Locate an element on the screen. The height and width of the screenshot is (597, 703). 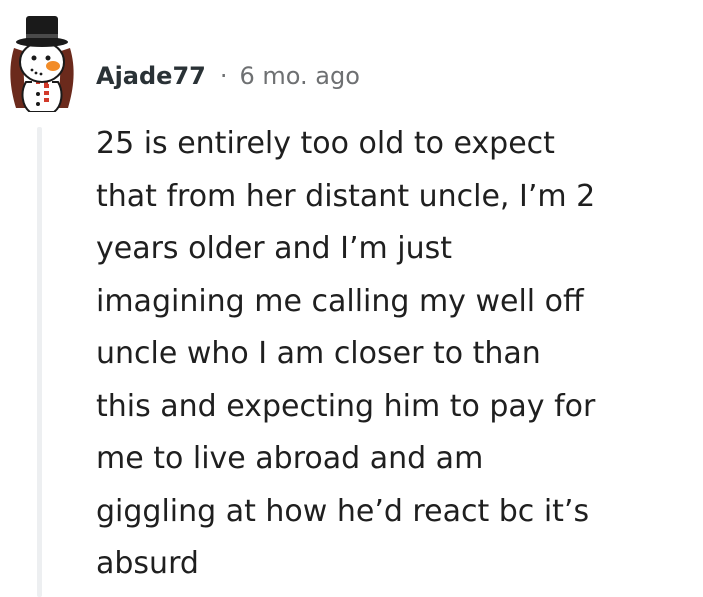
comment-meta: Ajade77 · 6 mo. ago is located at coordinates (228, 76).